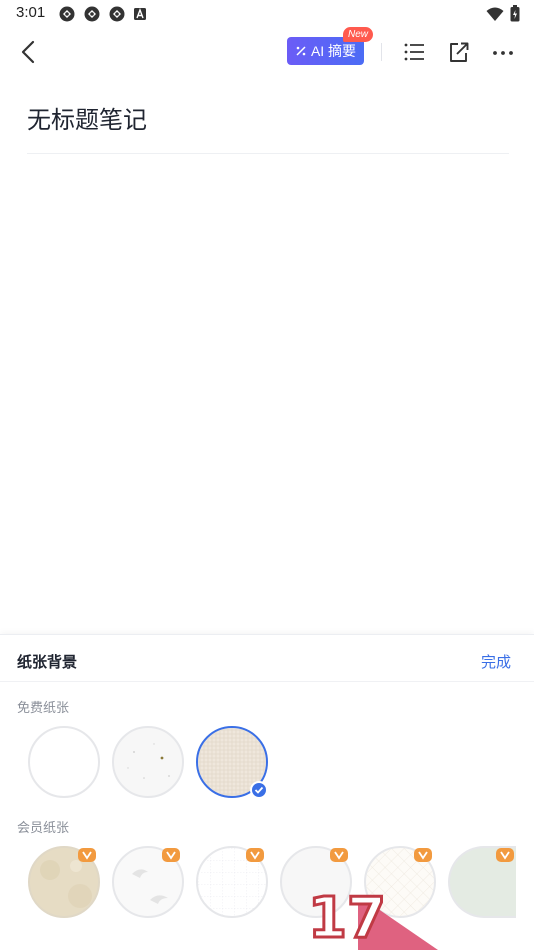 This screenshot has height=950, width=534. Describe the element at coordinates (503, 52) in the screenshot. I see `more-icon` at that location.